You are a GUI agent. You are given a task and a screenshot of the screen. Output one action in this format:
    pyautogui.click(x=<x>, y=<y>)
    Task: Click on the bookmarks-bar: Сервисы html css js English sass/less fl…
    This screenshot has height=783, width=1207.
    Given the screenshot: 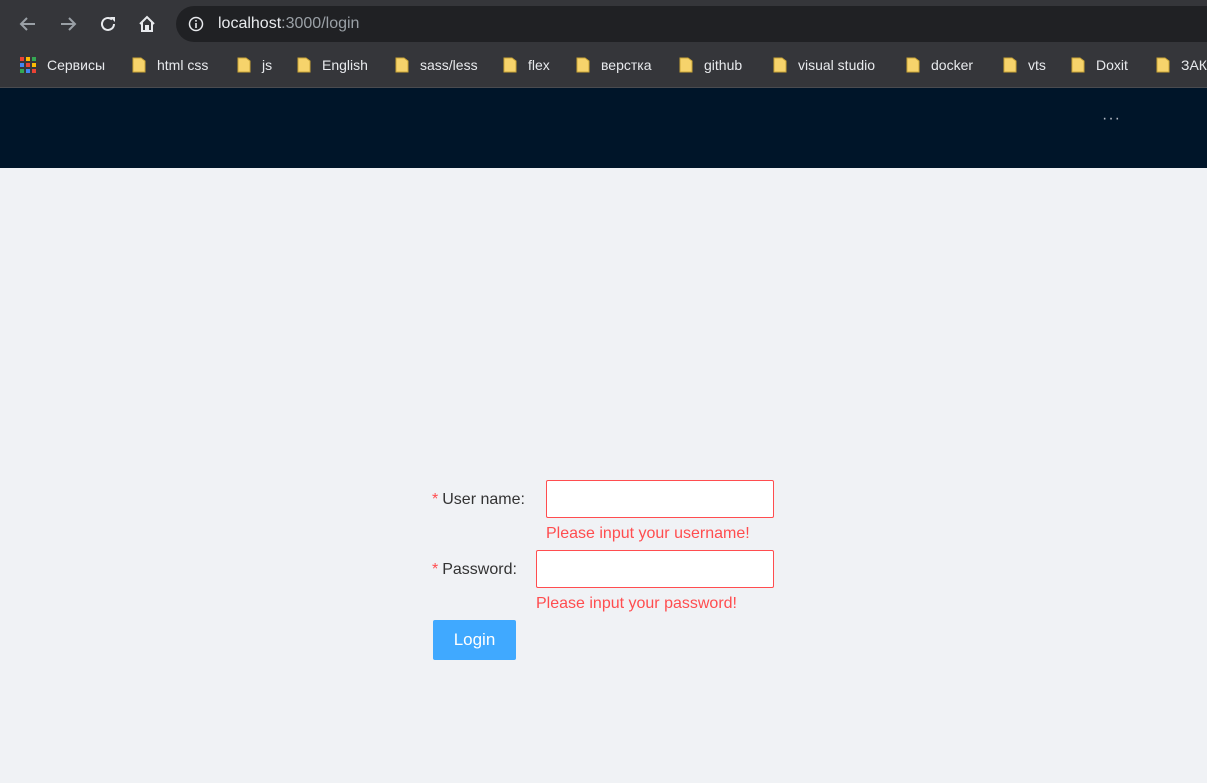 What is the action you would take?
    pyautogui.click(x=603, y=68)
    